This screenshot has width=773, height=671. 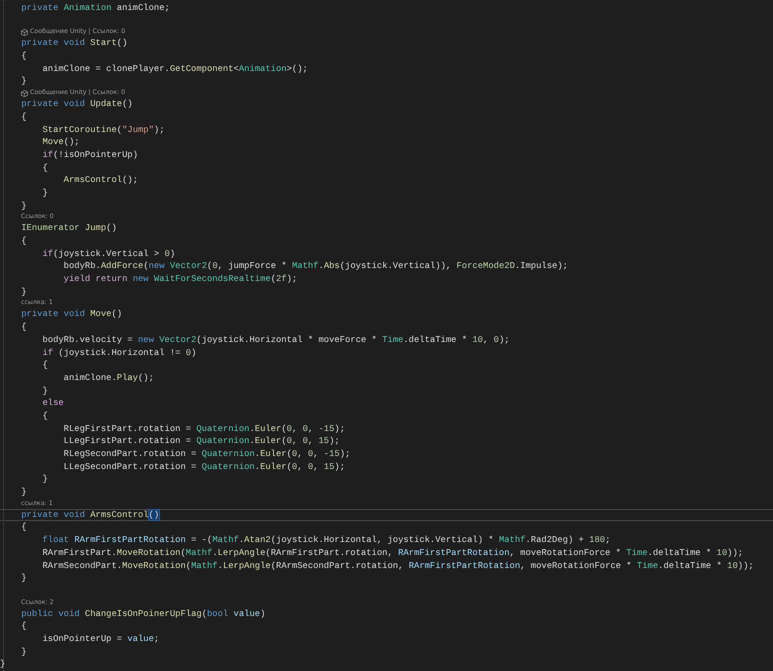 What do you see at coordinates (201, 441) in the screenshot?
I see `code-line: LLegFirstPart.rotation = Quaternion.Euler(0, 0, 15);` at bounding box center [201, 441].